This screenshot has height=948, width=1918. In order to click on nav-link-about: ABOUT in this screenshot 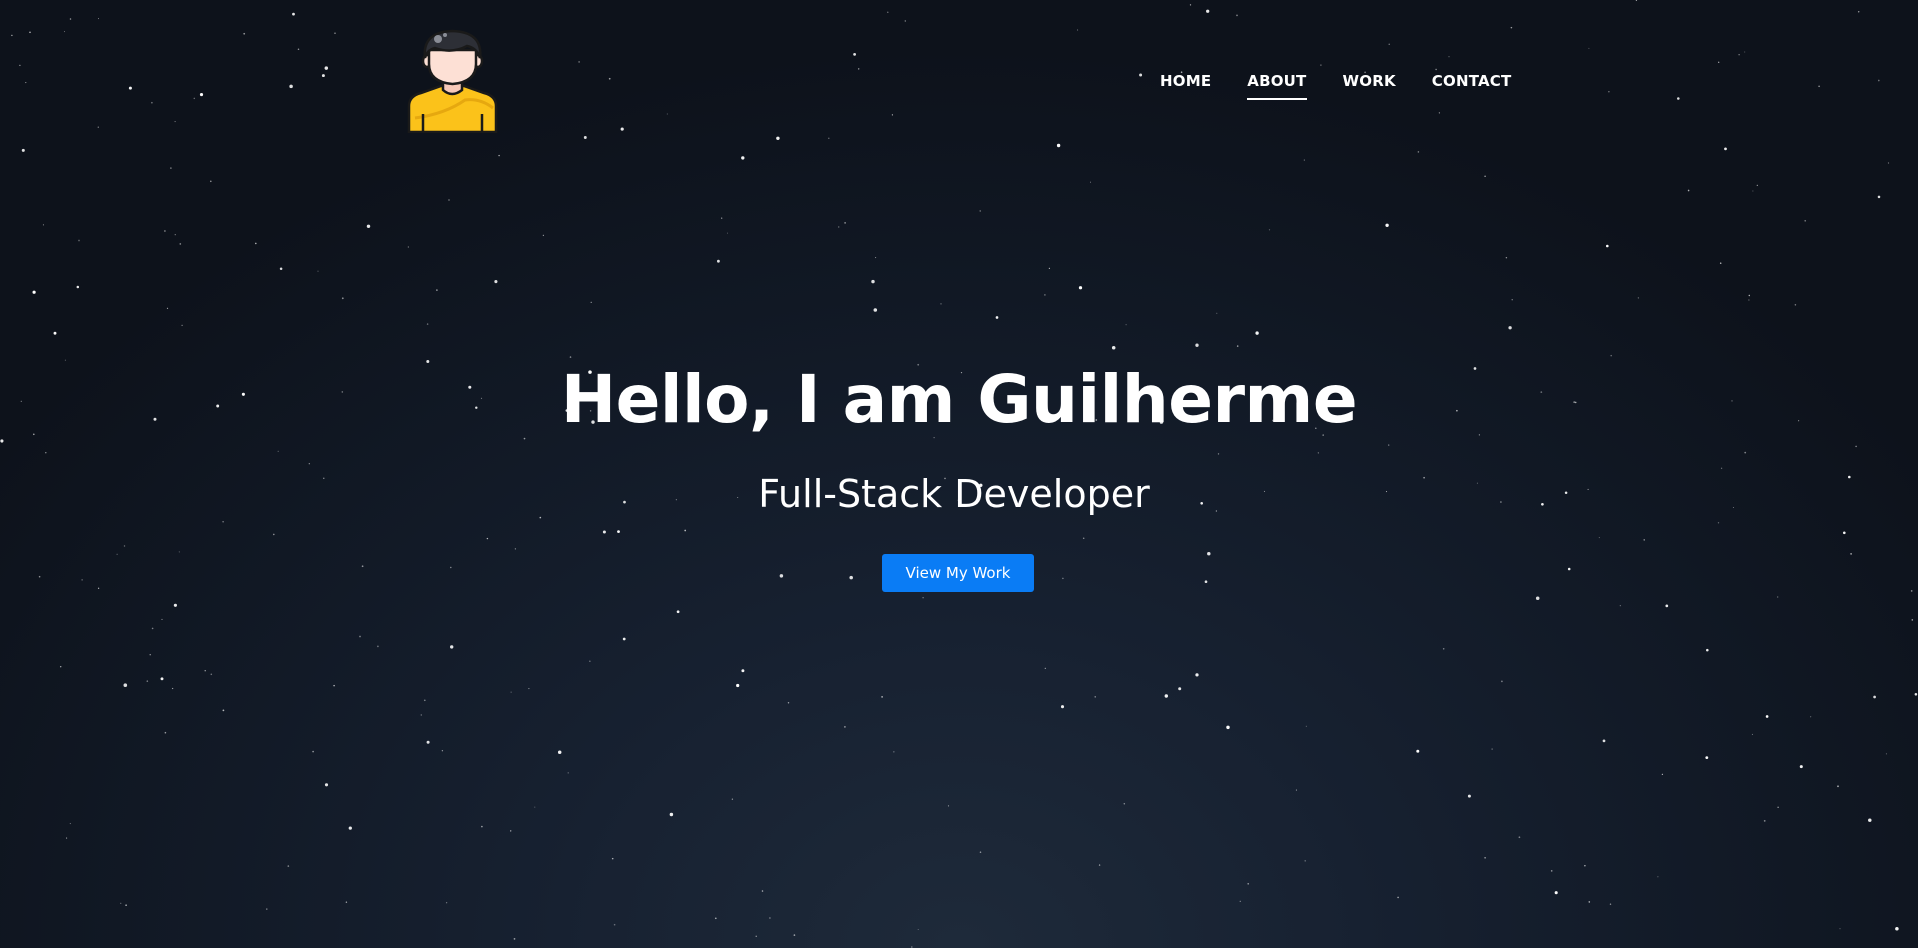, I will do `click(1277, 85)`.